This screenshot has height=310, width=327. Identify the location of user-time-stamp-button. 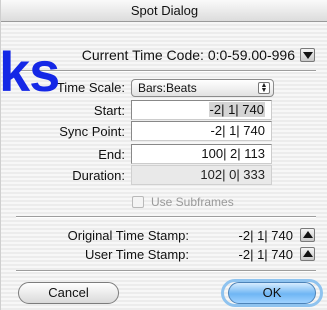
(307, 254).